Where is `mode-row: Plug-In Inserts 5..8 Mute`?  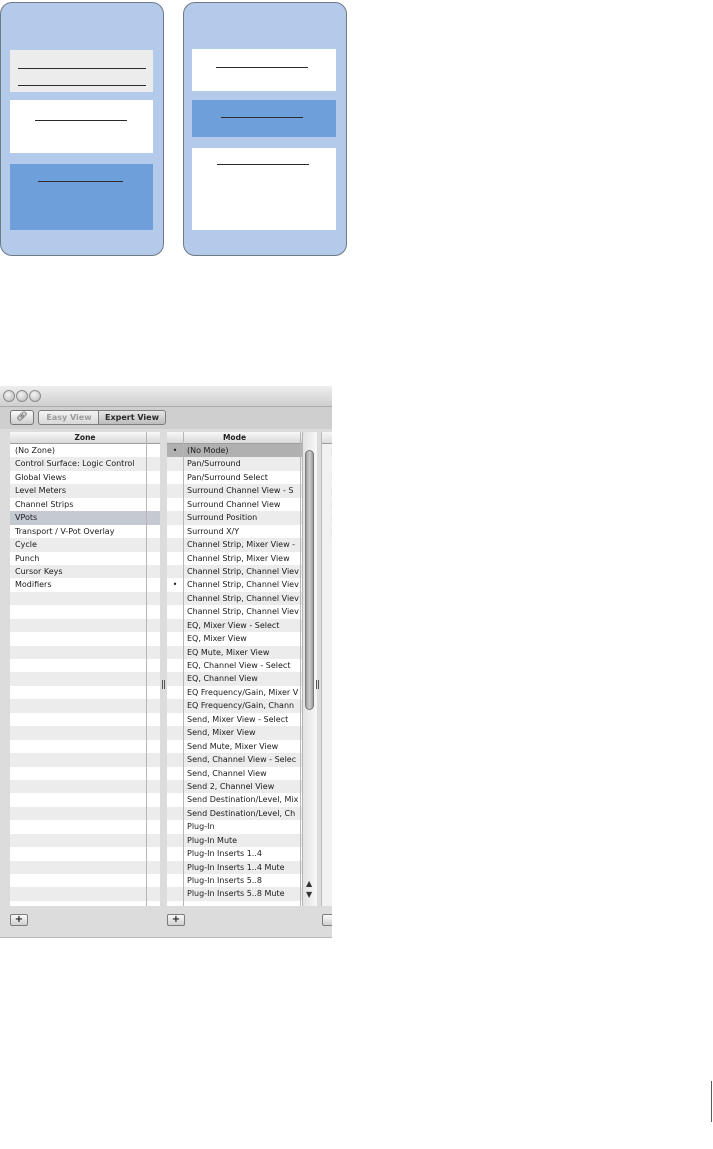
mode-row: Plug-In Inserts 5..8 Mute is located at coordinates (234, 894).